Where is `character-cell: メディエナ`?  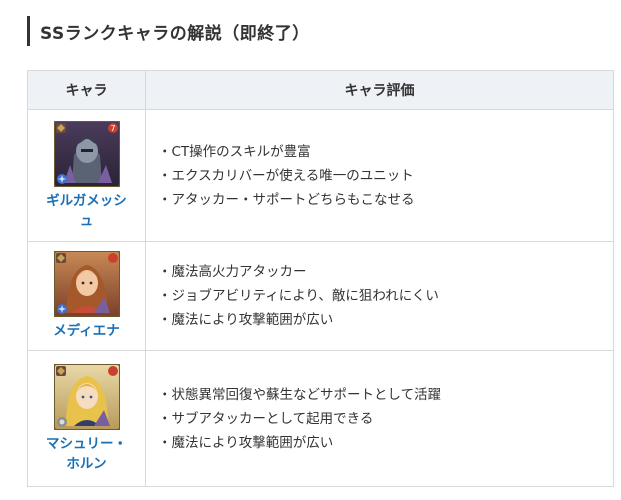
character-cell: メディエナ is located at coordinates (86, 296).